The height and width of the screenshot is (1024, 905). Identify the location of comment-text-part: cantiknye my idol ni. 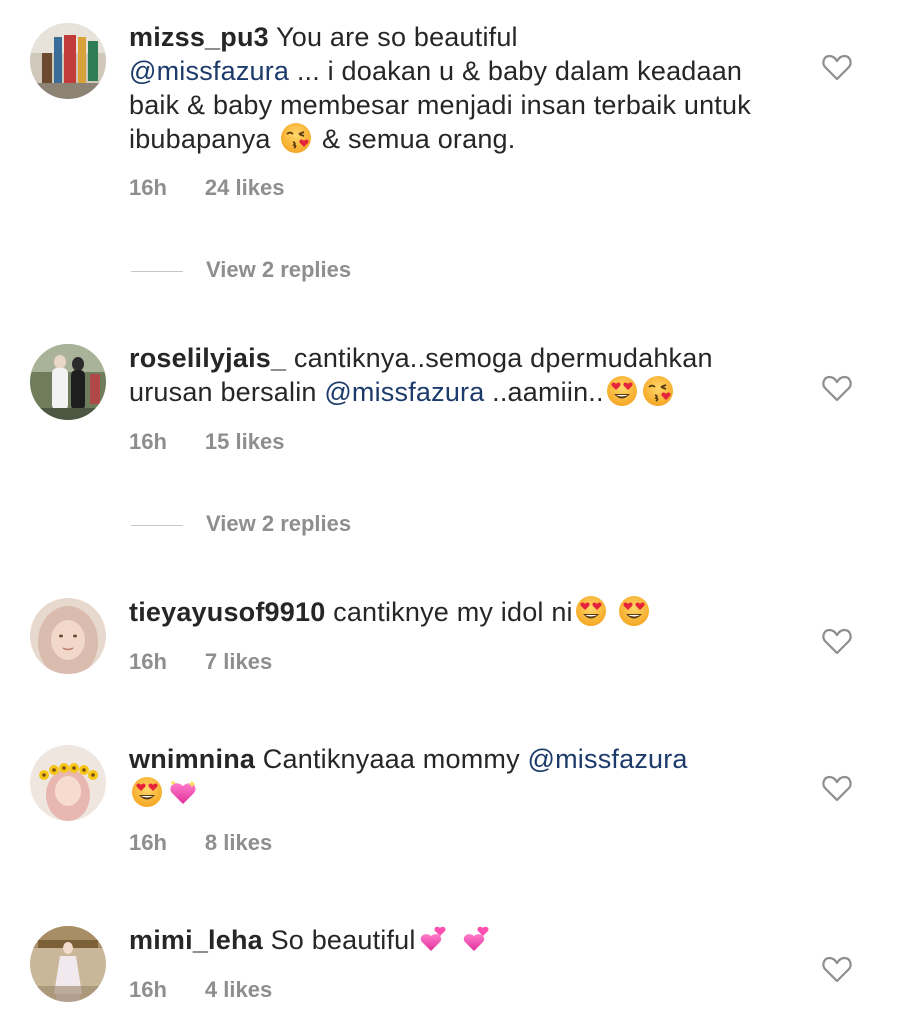
(449, 612).